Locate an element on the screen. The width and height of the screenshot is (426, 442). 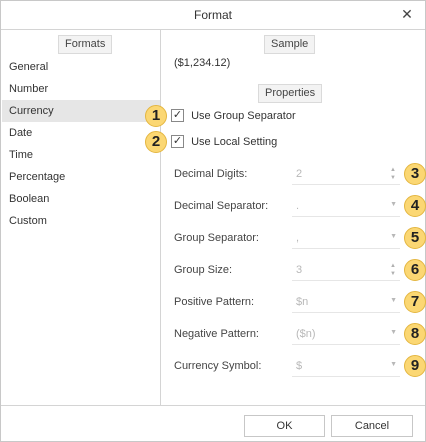
sample-value: ($1,234.12) is located at coordinates (202, 63).